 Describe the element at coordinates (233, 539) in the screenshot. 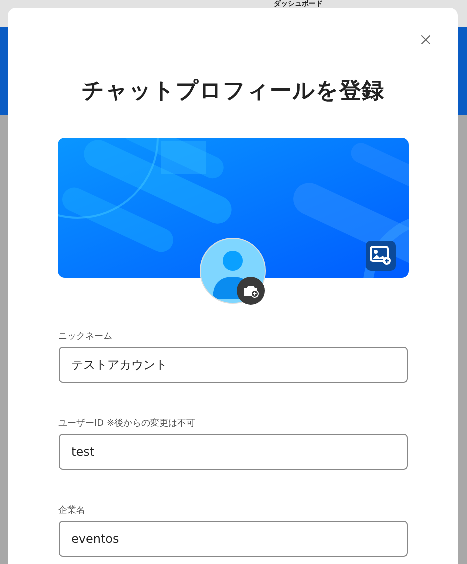

I see `input-field: eventos` at that location.